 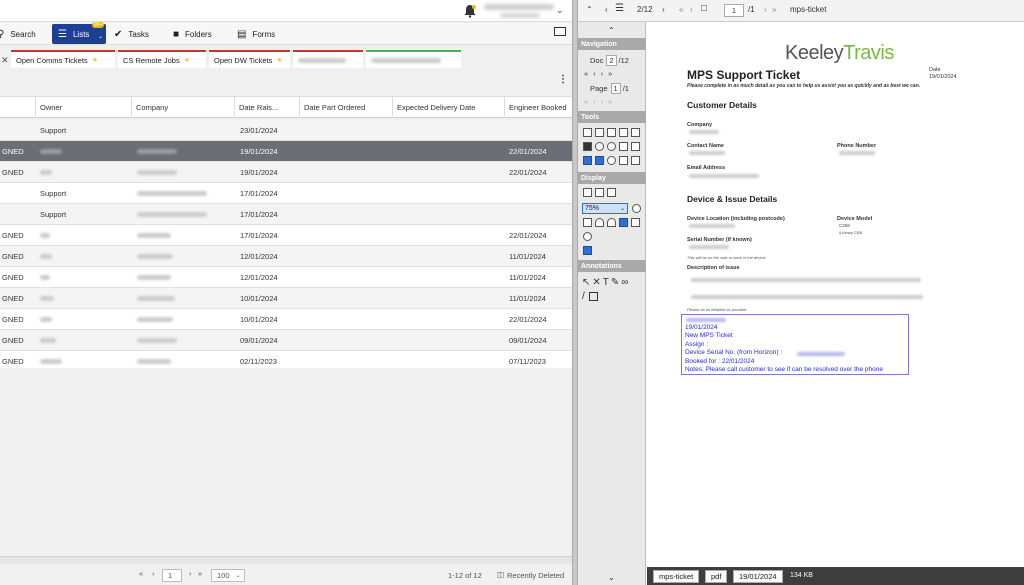 What do you see at coordinates (346, 107) in the screenshot?
I see `column-header-date-part-ordered: Date Part Ordered` at bounding box center [346, 107].